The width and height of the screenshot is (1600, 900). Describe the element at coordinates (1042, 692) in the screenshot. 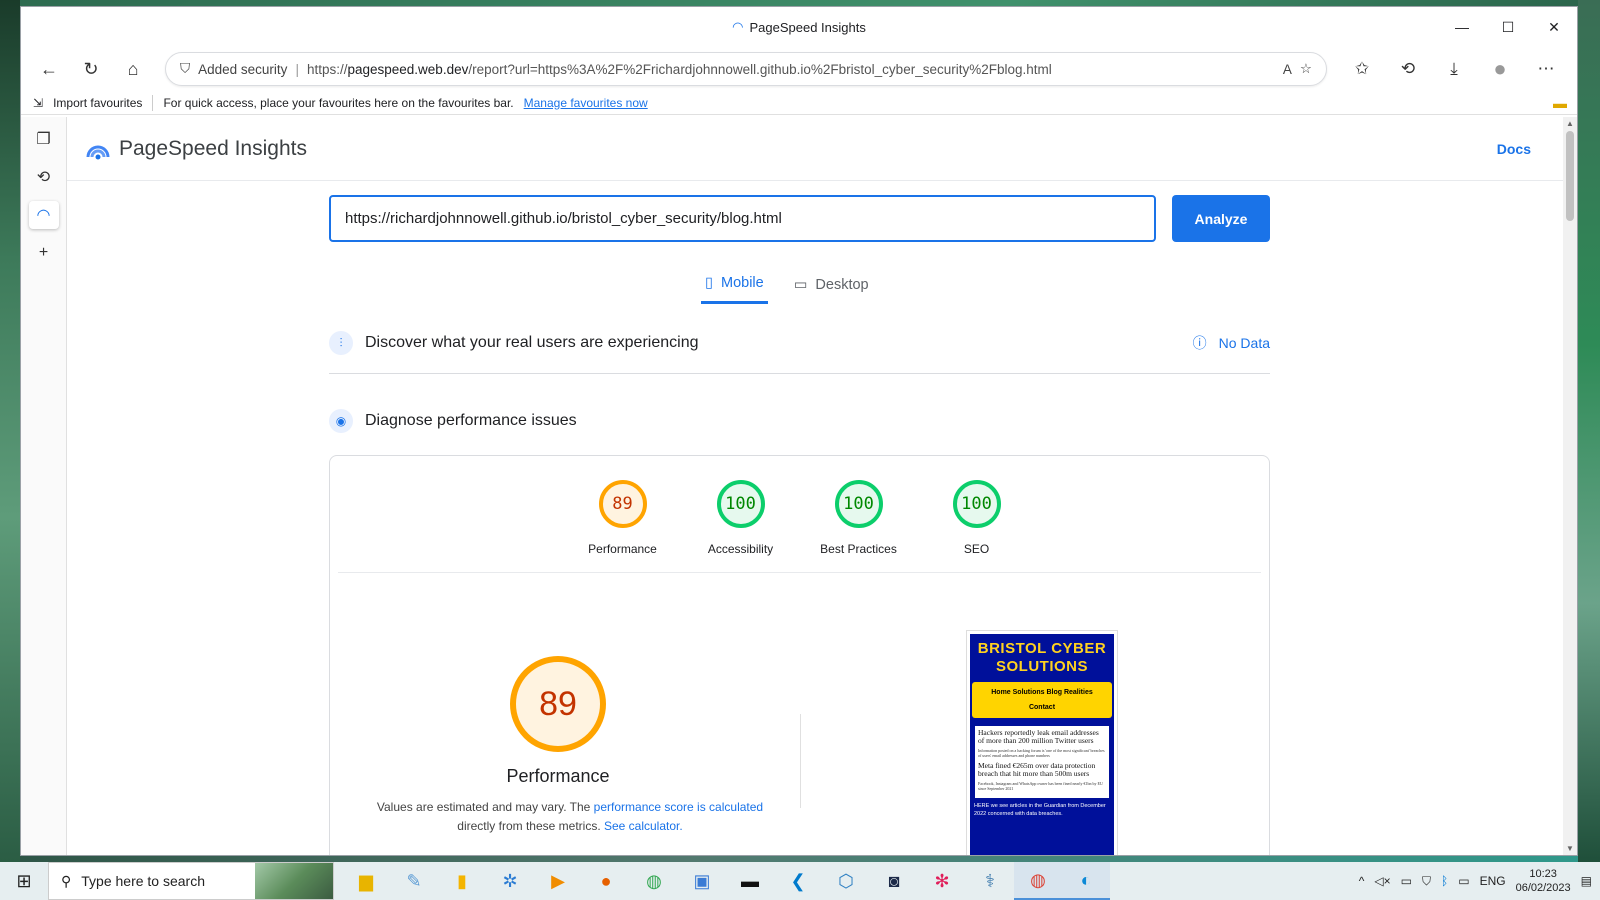

I see `preview-nav-links: Home Solutions Blog Realities` at that location.